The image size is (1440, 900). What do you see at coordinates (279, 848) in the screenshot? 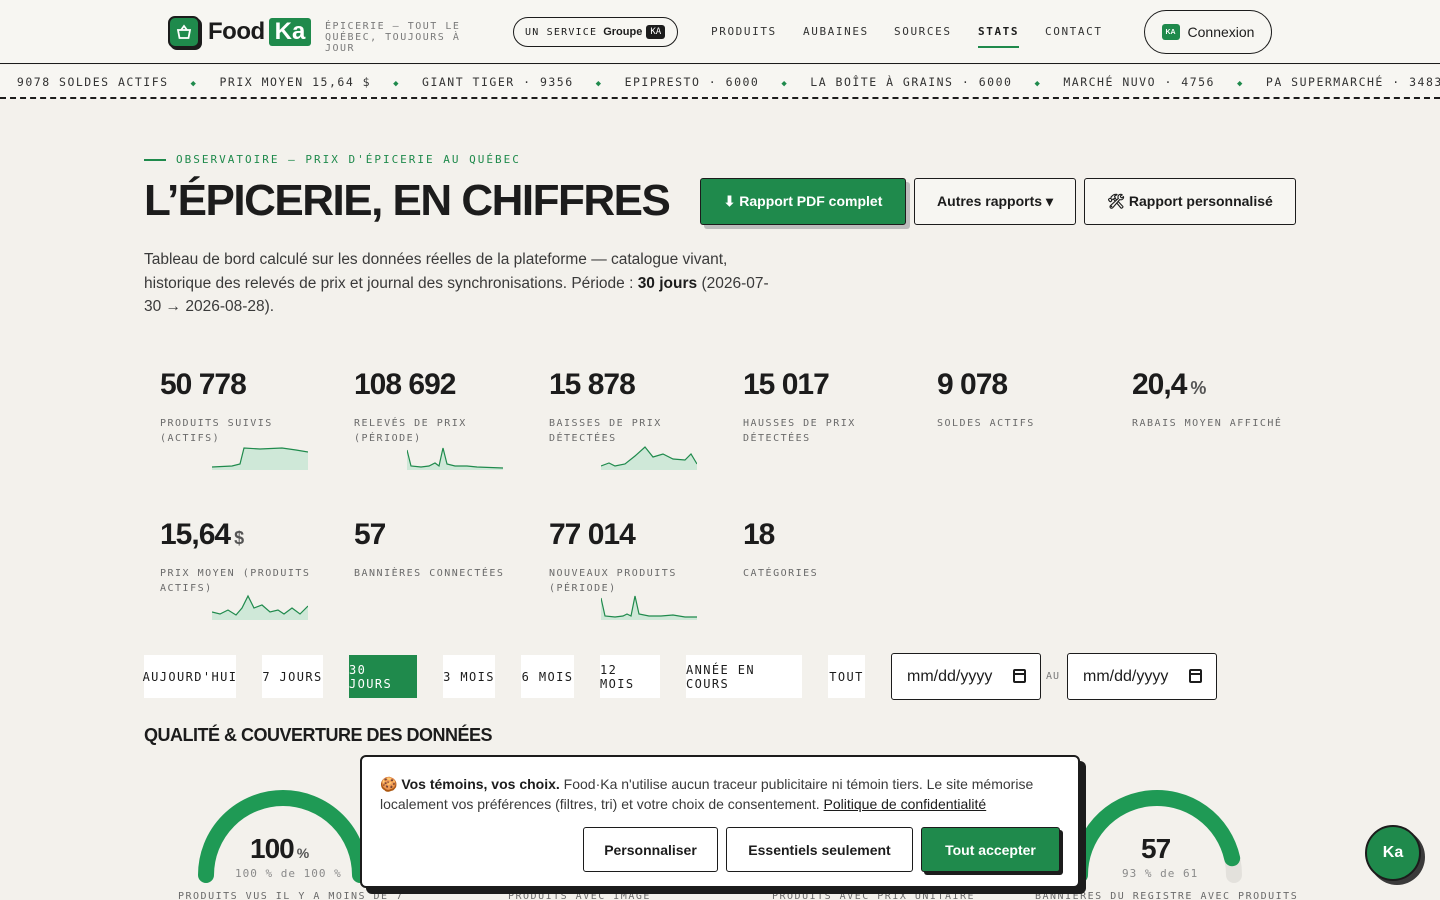
I see `gauge-fresh-value: 100%` at bounding box center [279, 848].